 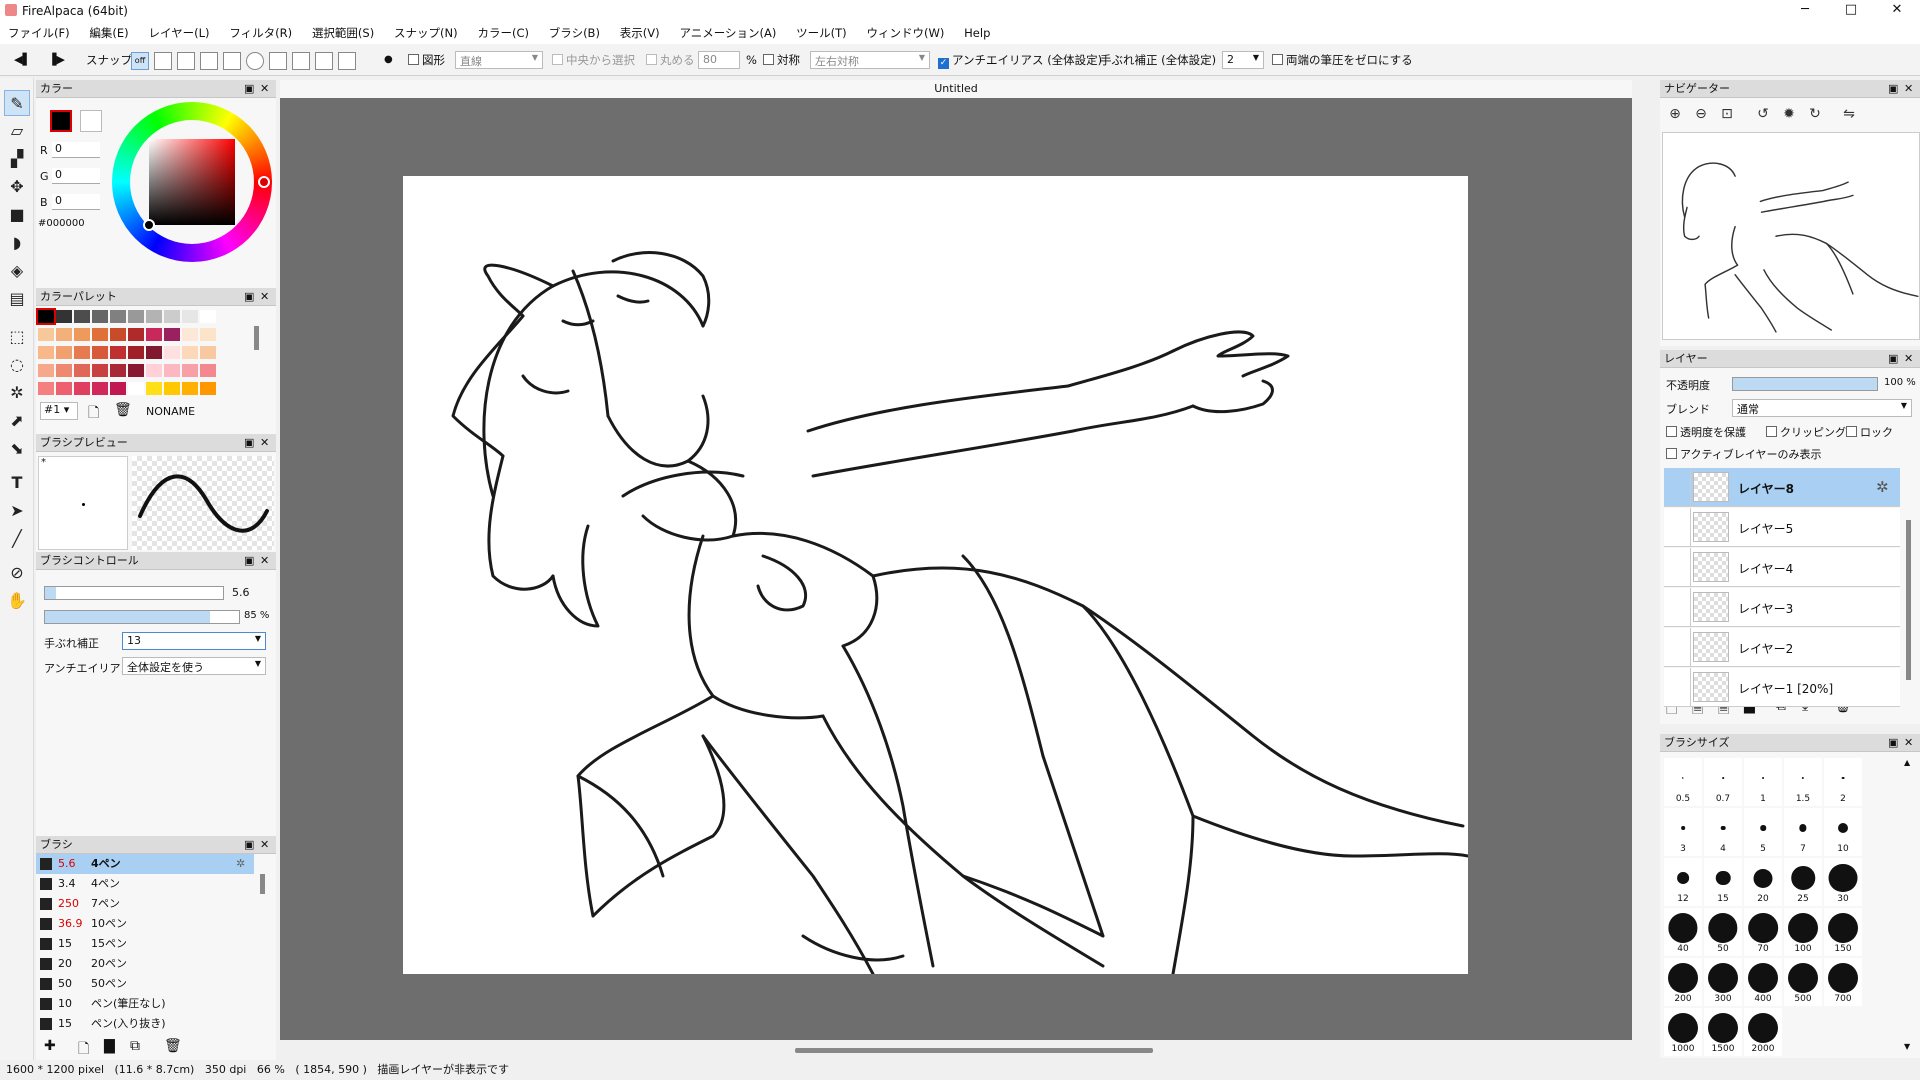 I want to click on select-eraser-tool-icon: ⬊, so click(x=17, y=449).